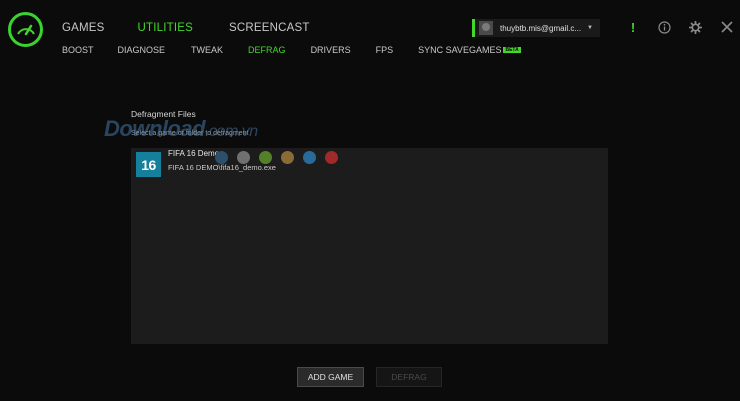  I want to click on beta-badge: BETA, so click(512, 50).